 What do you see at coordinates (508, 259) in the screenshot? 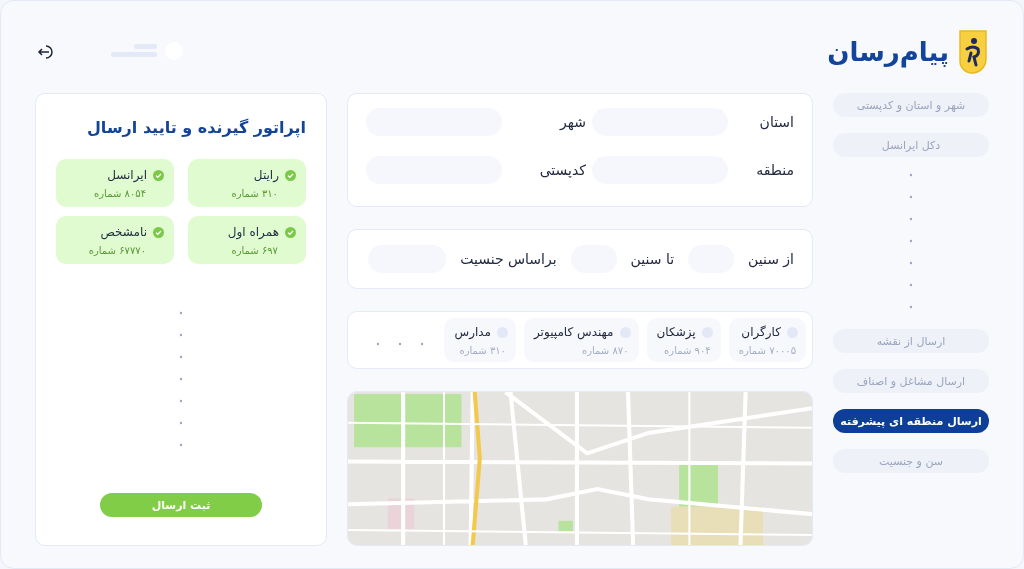
I see `field-label: براساس جنسیت` at bounding box center [508, 259].